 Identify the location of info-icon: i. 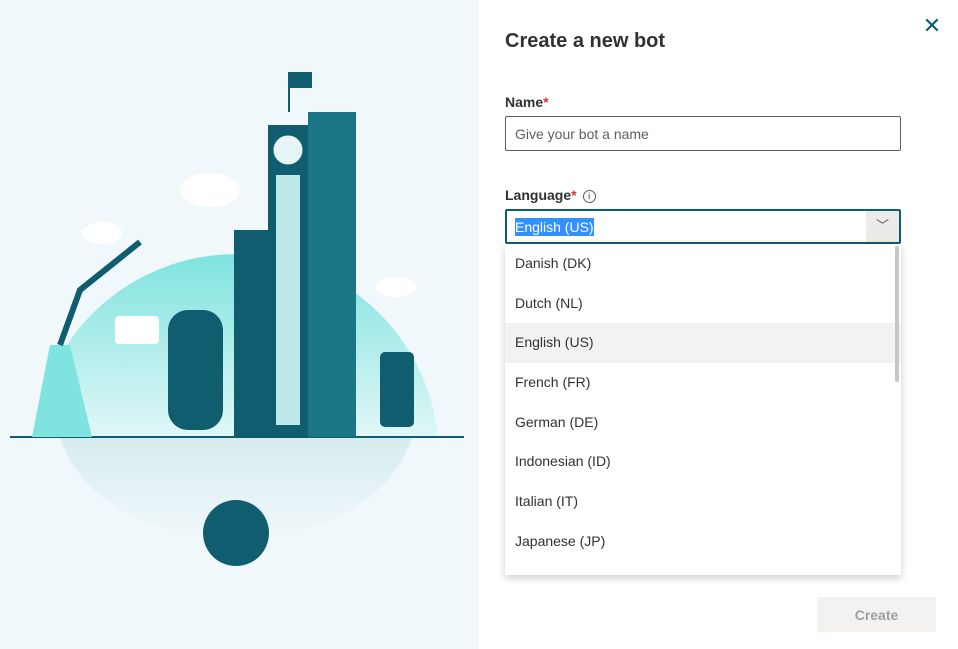
(589, 196).